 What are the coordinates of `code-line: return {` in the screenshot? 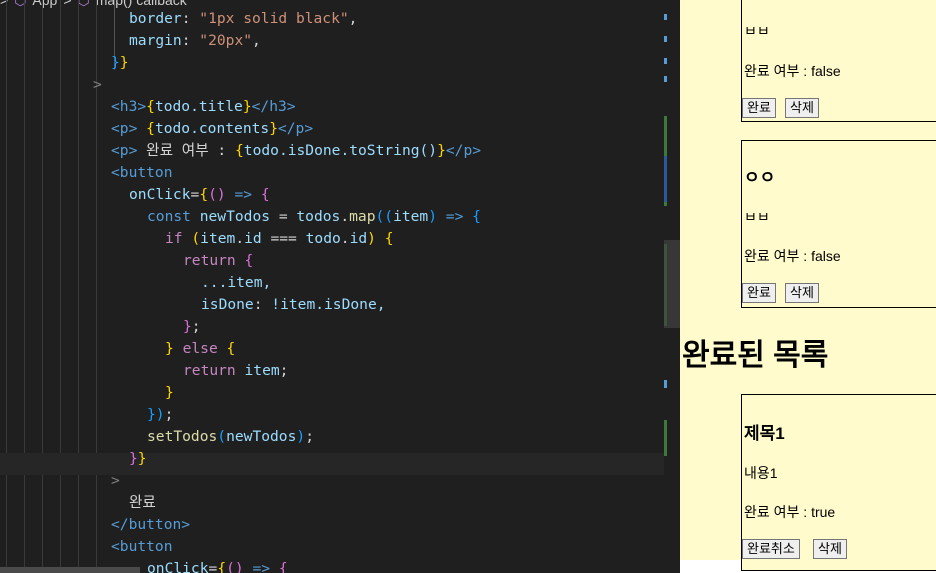 It's located at (218, 260).